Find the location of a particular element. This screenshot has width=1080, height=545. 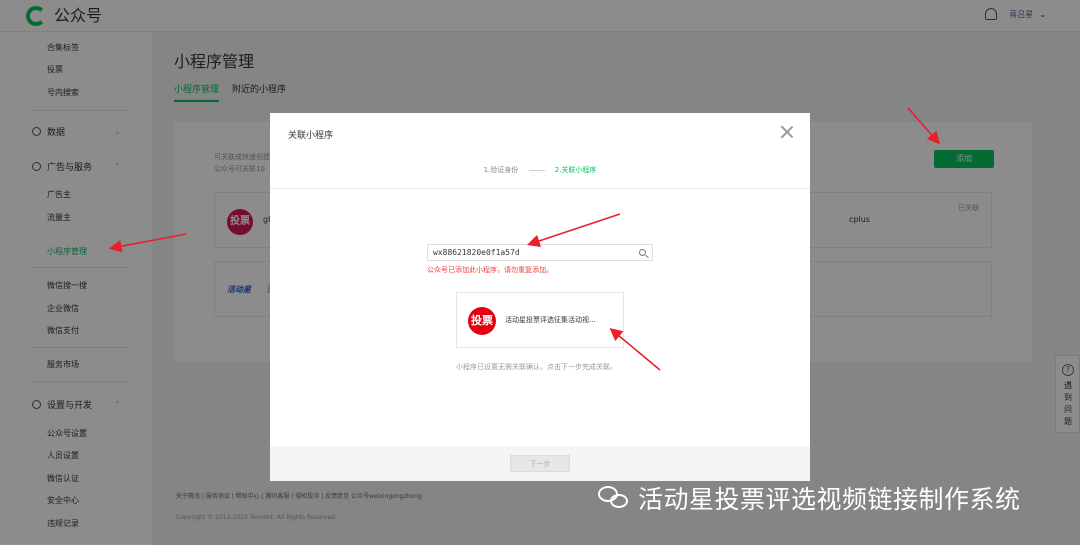

wechat-chat-icon is located at coordinates (614, 498).